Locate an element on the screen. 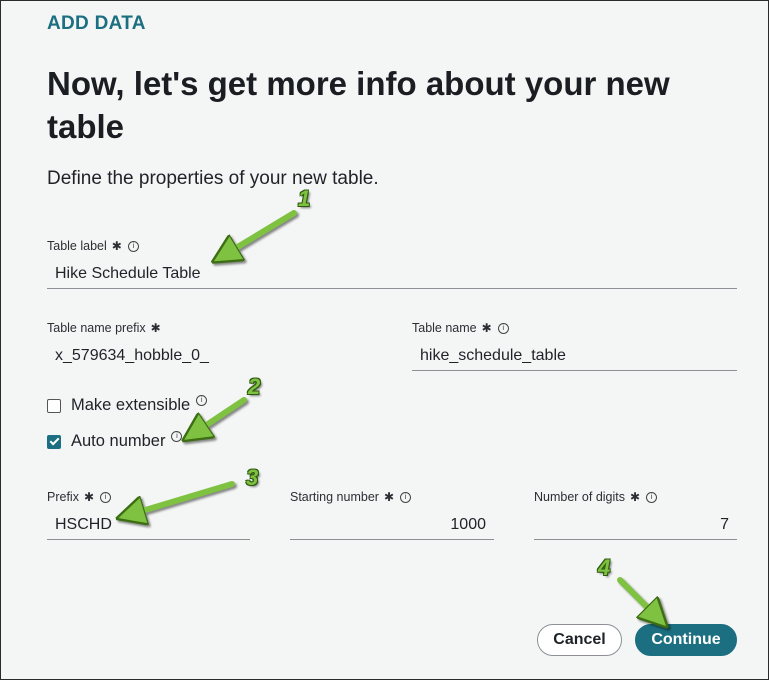 Image resolution: width=769 pixels, height=680 pixels. table-name-prefix-value: x_579634_hobble_0_ is located at coordinates (132, 355).